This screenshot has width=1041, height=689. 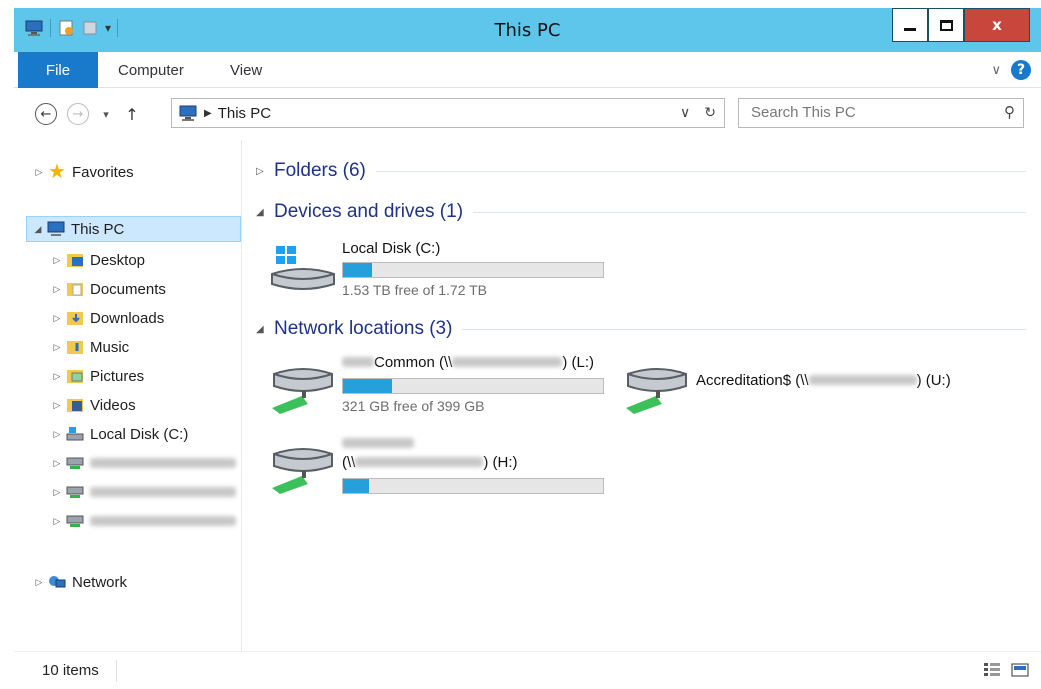 What do you see at coordinates (91, 347) in the screenshot?
I see `nav-item-music: ▷ Music` at bounding box center [91, 347].